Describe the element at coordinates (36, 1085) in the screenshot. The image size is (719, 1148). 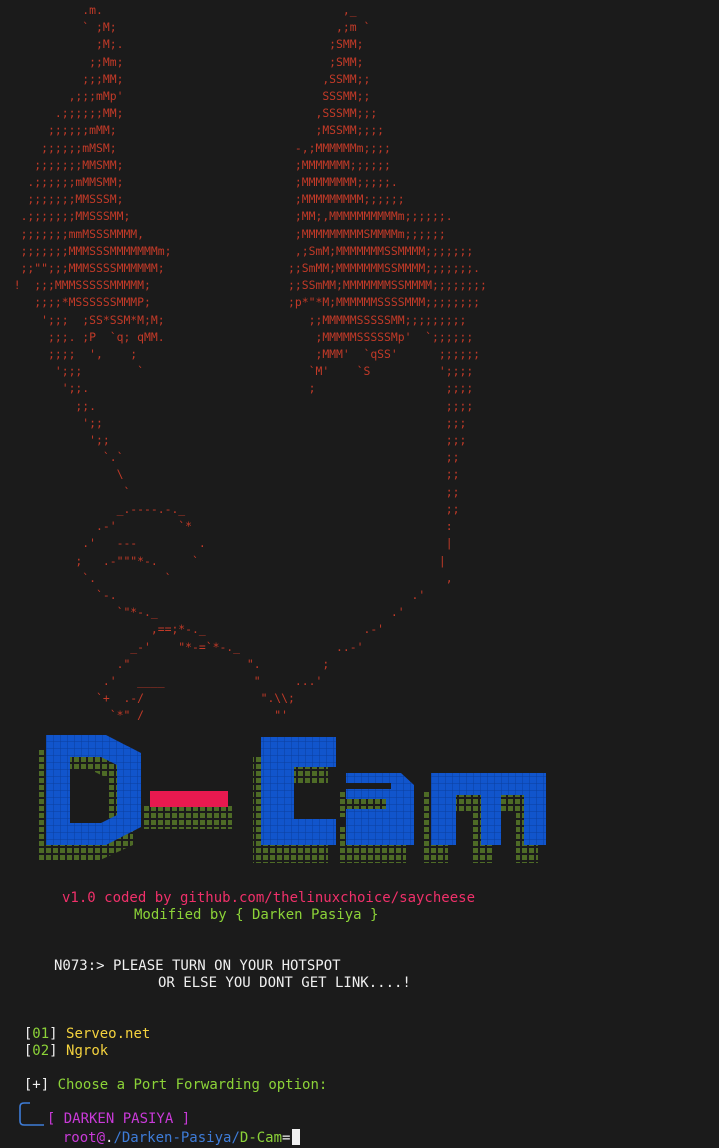
I see `prompt-marker: +` at that location.